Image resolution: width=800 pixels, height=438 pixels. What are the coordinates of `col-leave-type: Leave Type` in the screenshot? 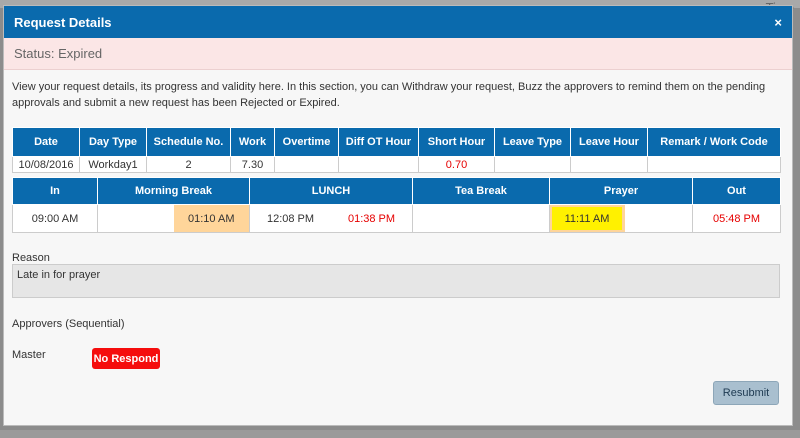 It's located at (532, 142).